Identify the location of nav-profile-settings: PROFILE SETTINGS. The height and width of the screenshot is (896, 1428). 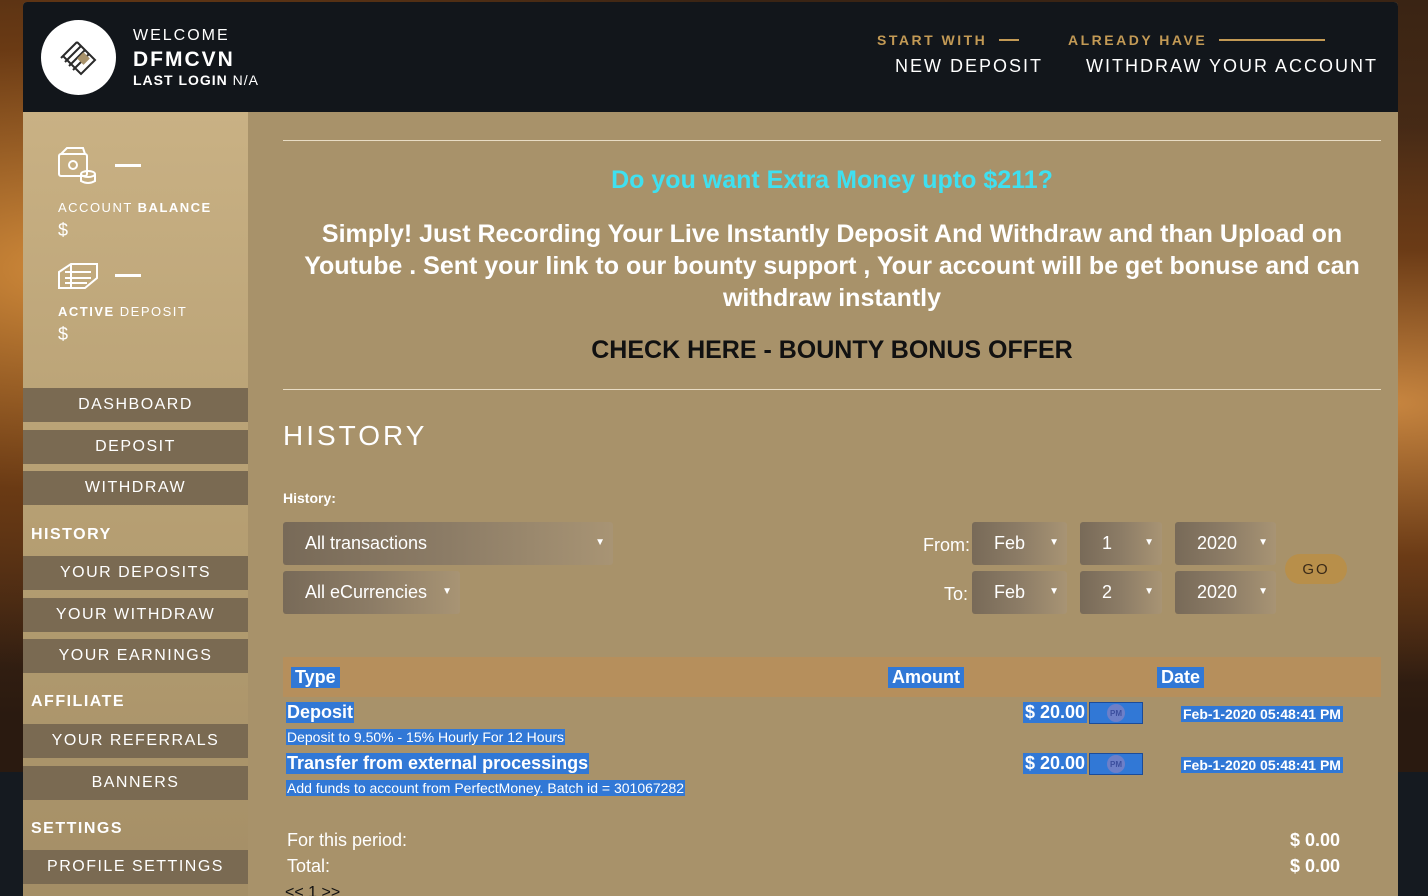
(135, 867).